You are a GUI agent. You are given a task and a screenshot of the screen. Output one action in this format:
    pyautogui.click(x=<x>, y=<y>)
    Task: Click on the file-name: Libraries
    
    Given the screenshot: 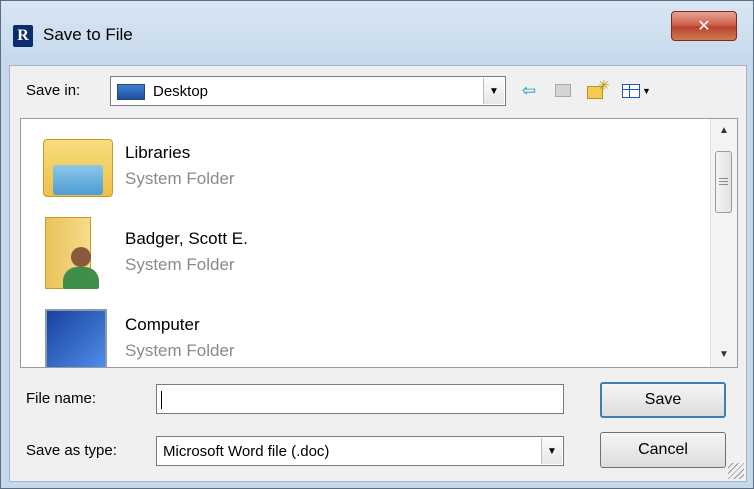 What is the action you would take?
    pyautogui.click(x=158, y=152)
    